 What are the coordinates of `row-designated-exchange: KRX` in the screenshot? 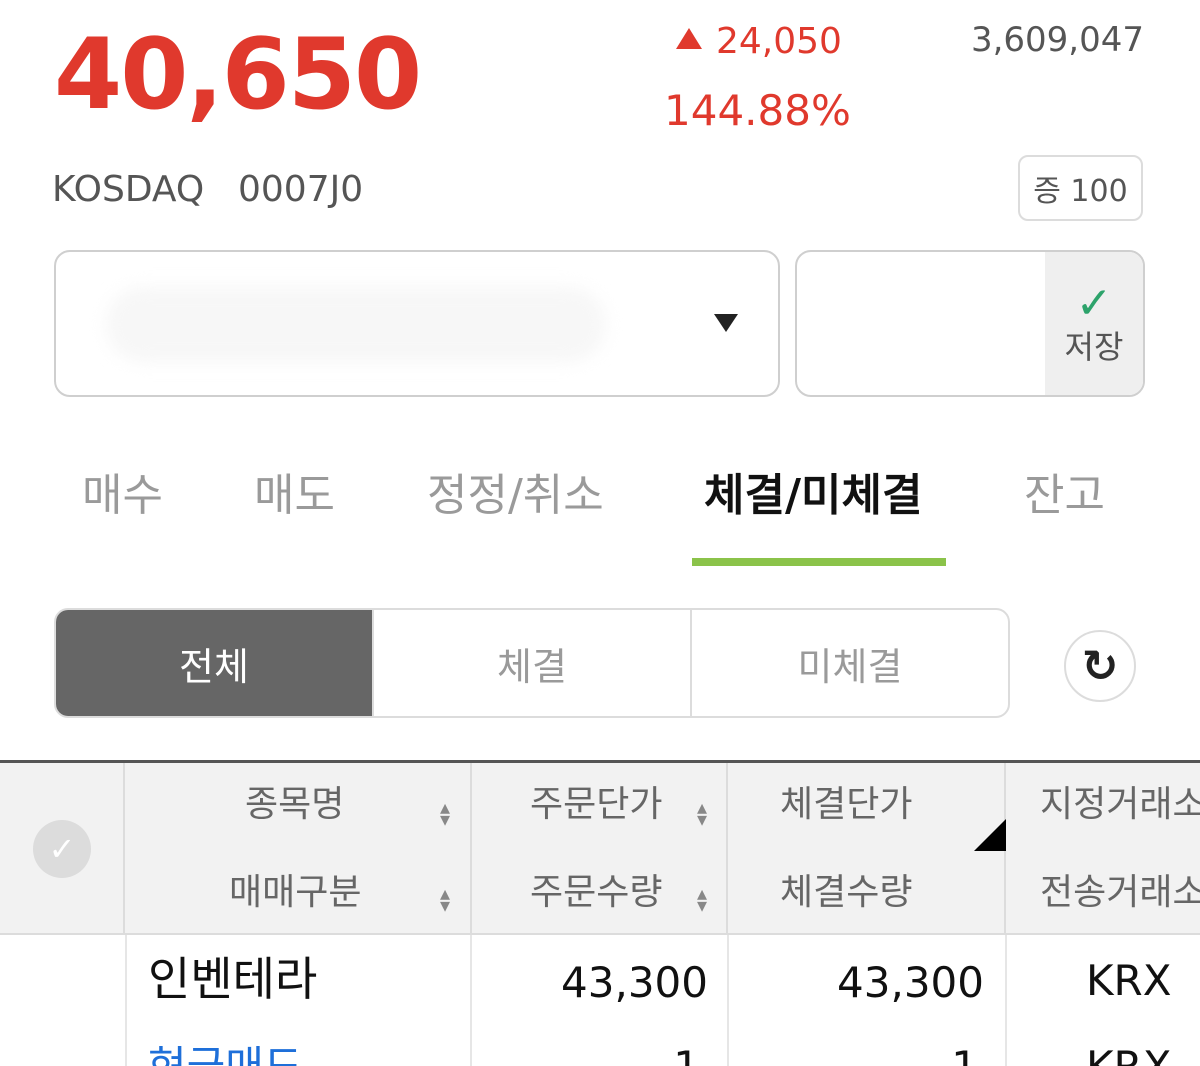 It's located at (1129, 980).